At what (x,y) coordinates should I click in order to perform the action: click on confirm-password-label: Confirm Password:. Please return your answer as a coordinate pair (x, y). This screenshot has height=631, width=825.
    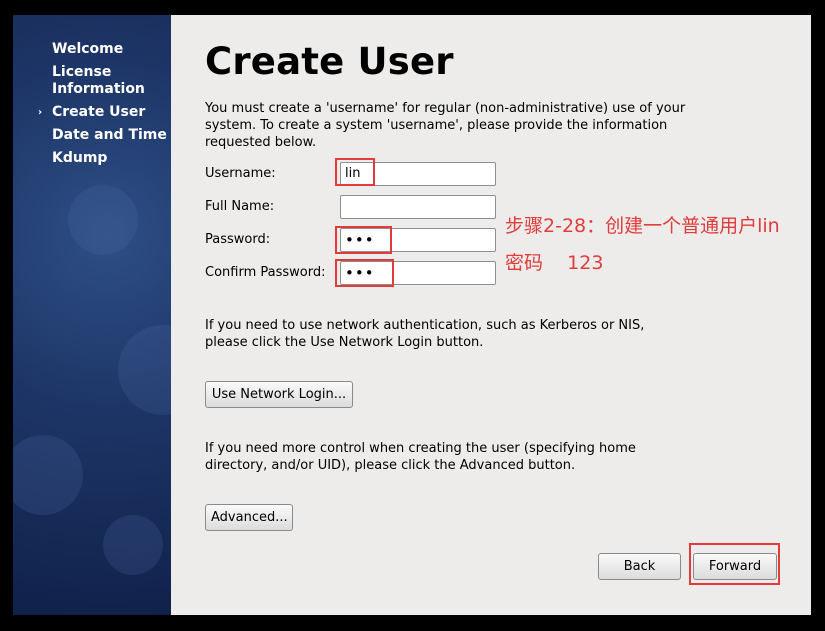
    Looking at the image, I should click on (265, 272).